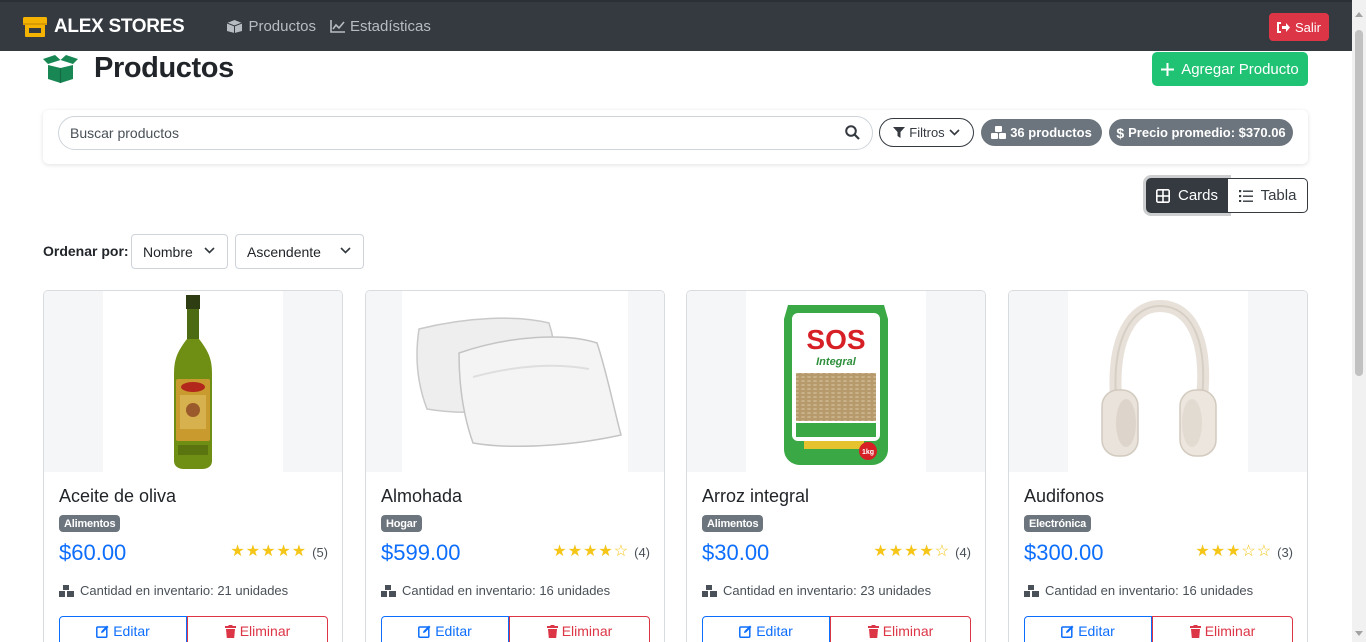  What do you see at coordinates (519, 381) in the screenshot?
I see `pillows-image` at bounding box center [519, 381].